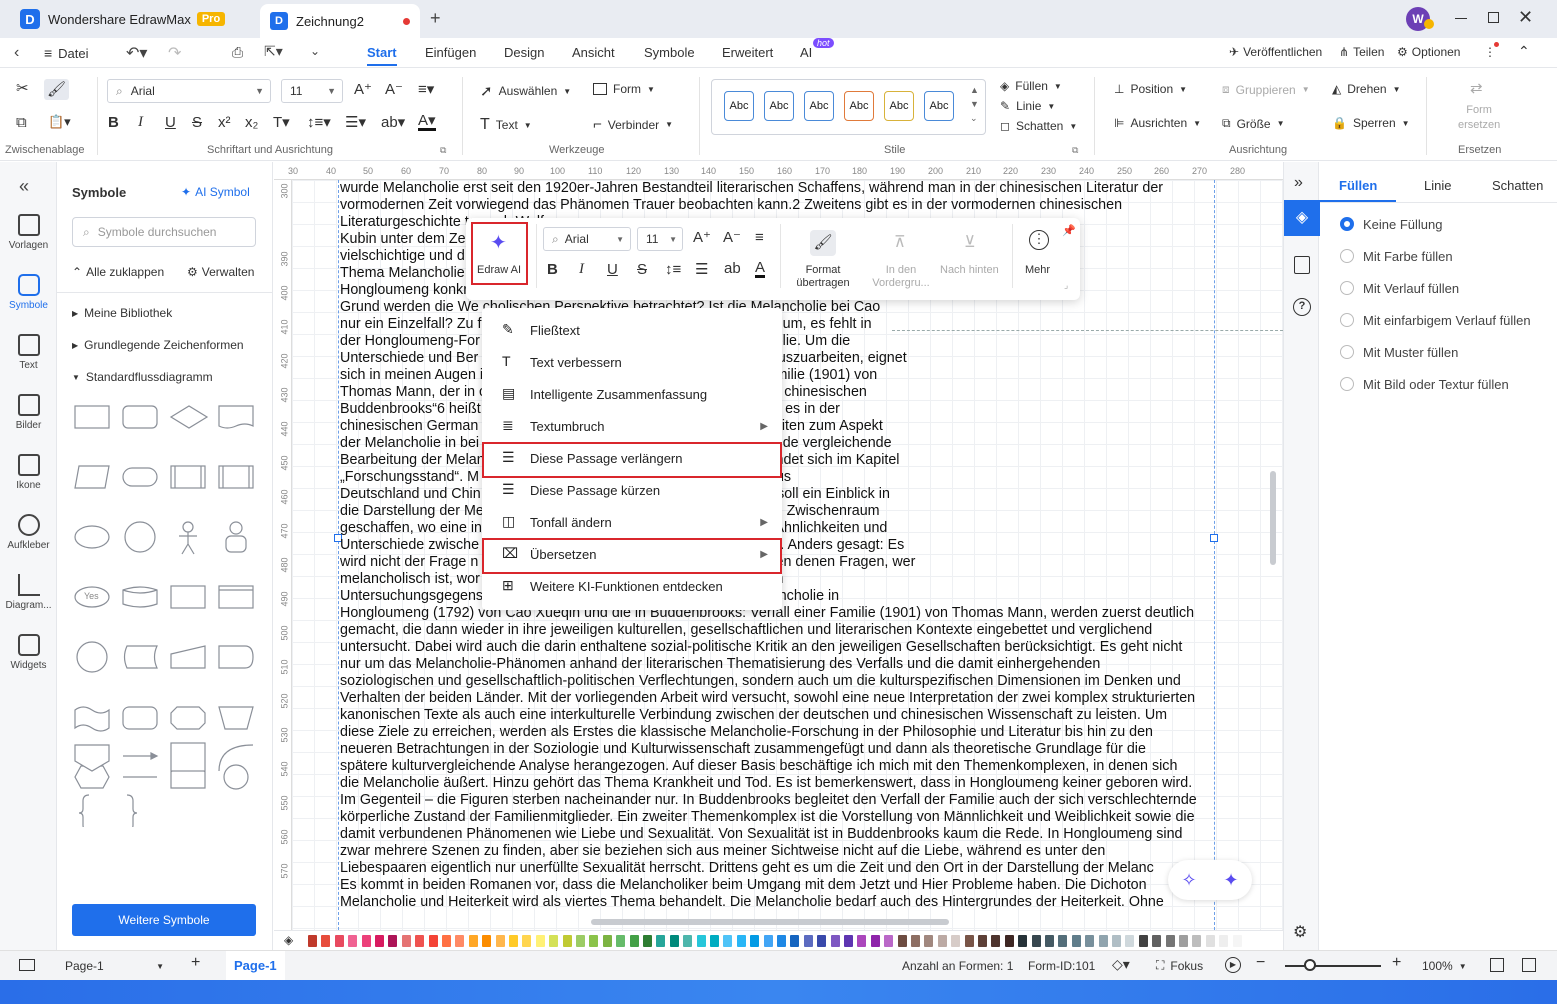 The height and width of the screenshot is (1004, 1557). What do you see at coordinates (1436, 384) in the screenshot?
I see `fill-option-image: Mit Bild oder Textur füllen` at bounding box center [1436, 384].